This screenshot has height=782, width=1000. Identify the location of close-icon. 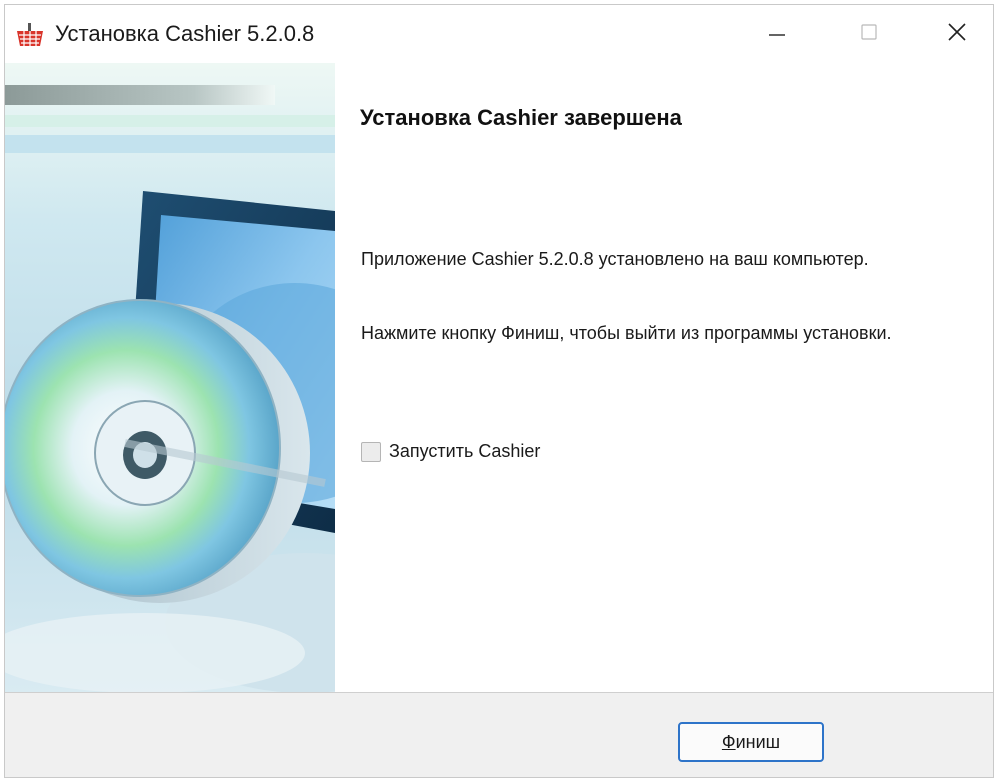
(957, 34).